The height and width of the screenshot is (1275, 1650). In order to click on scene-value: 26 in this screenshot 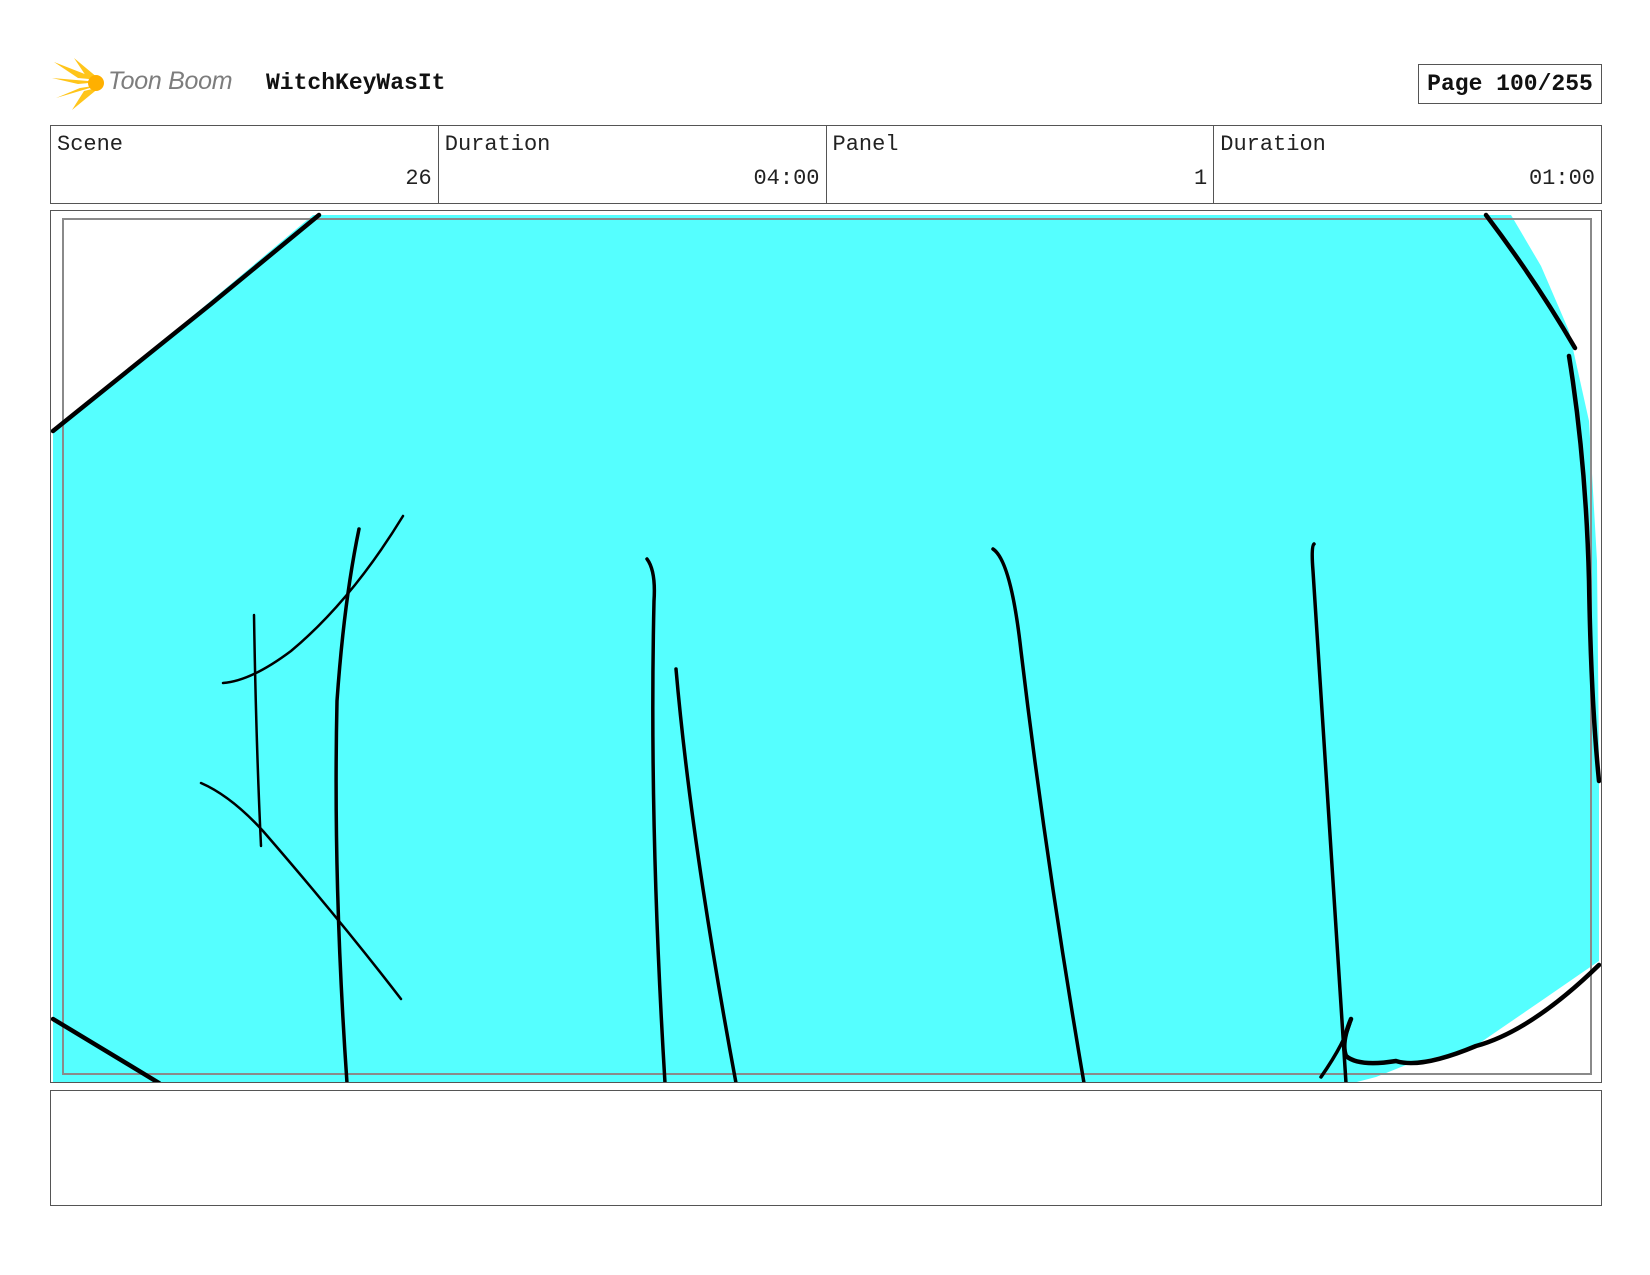, I will do `click(418, 178)`.